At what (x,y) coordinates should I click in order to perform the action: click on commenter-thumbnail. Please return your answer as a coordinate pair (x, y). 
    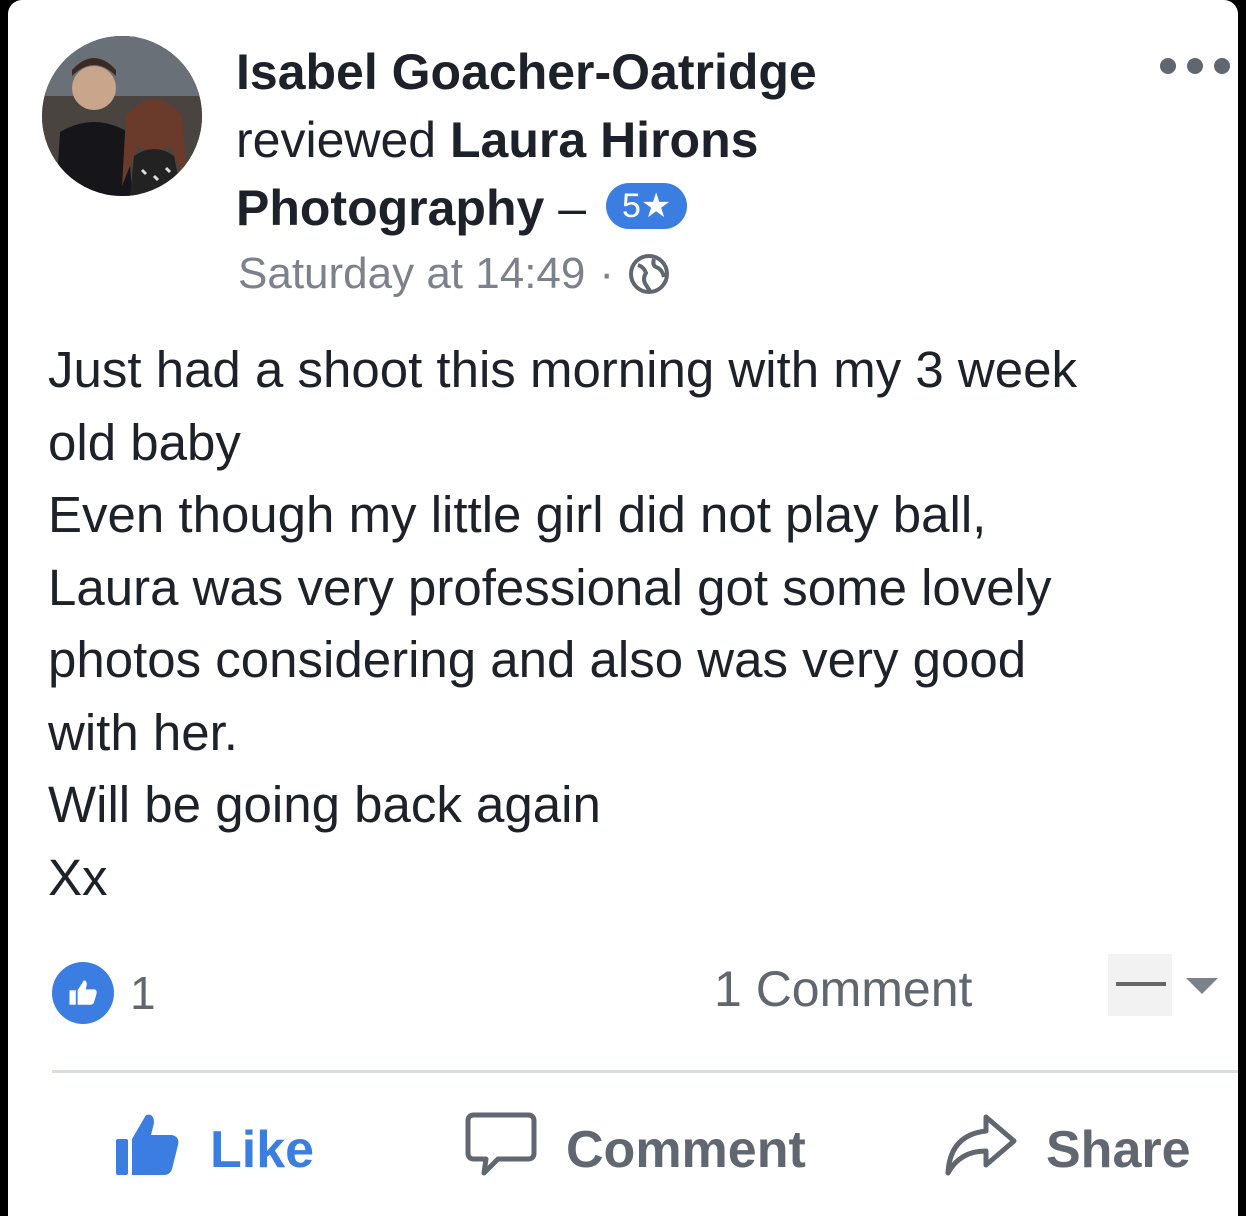
    Looking at the image, I should click on (1140, 985).